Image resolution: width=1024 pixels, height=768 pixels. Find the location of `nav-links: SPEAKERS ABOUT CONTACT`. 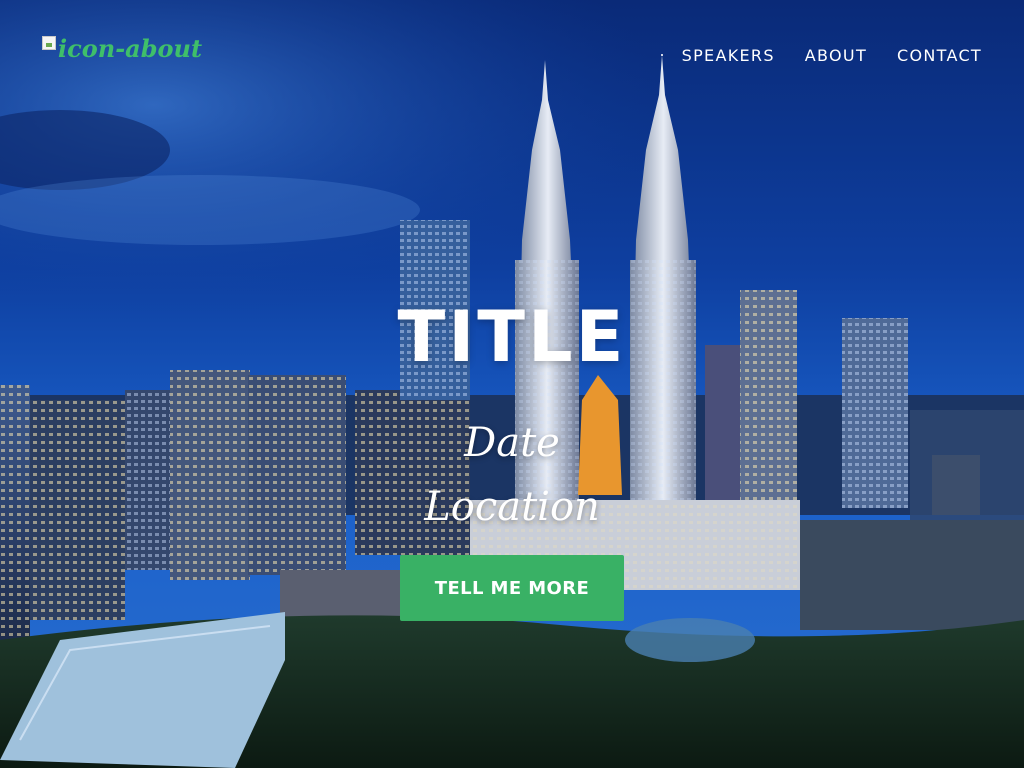

nav-links: SPEAKERS ABOUT CONTACT is located at coordinates (832, 55).